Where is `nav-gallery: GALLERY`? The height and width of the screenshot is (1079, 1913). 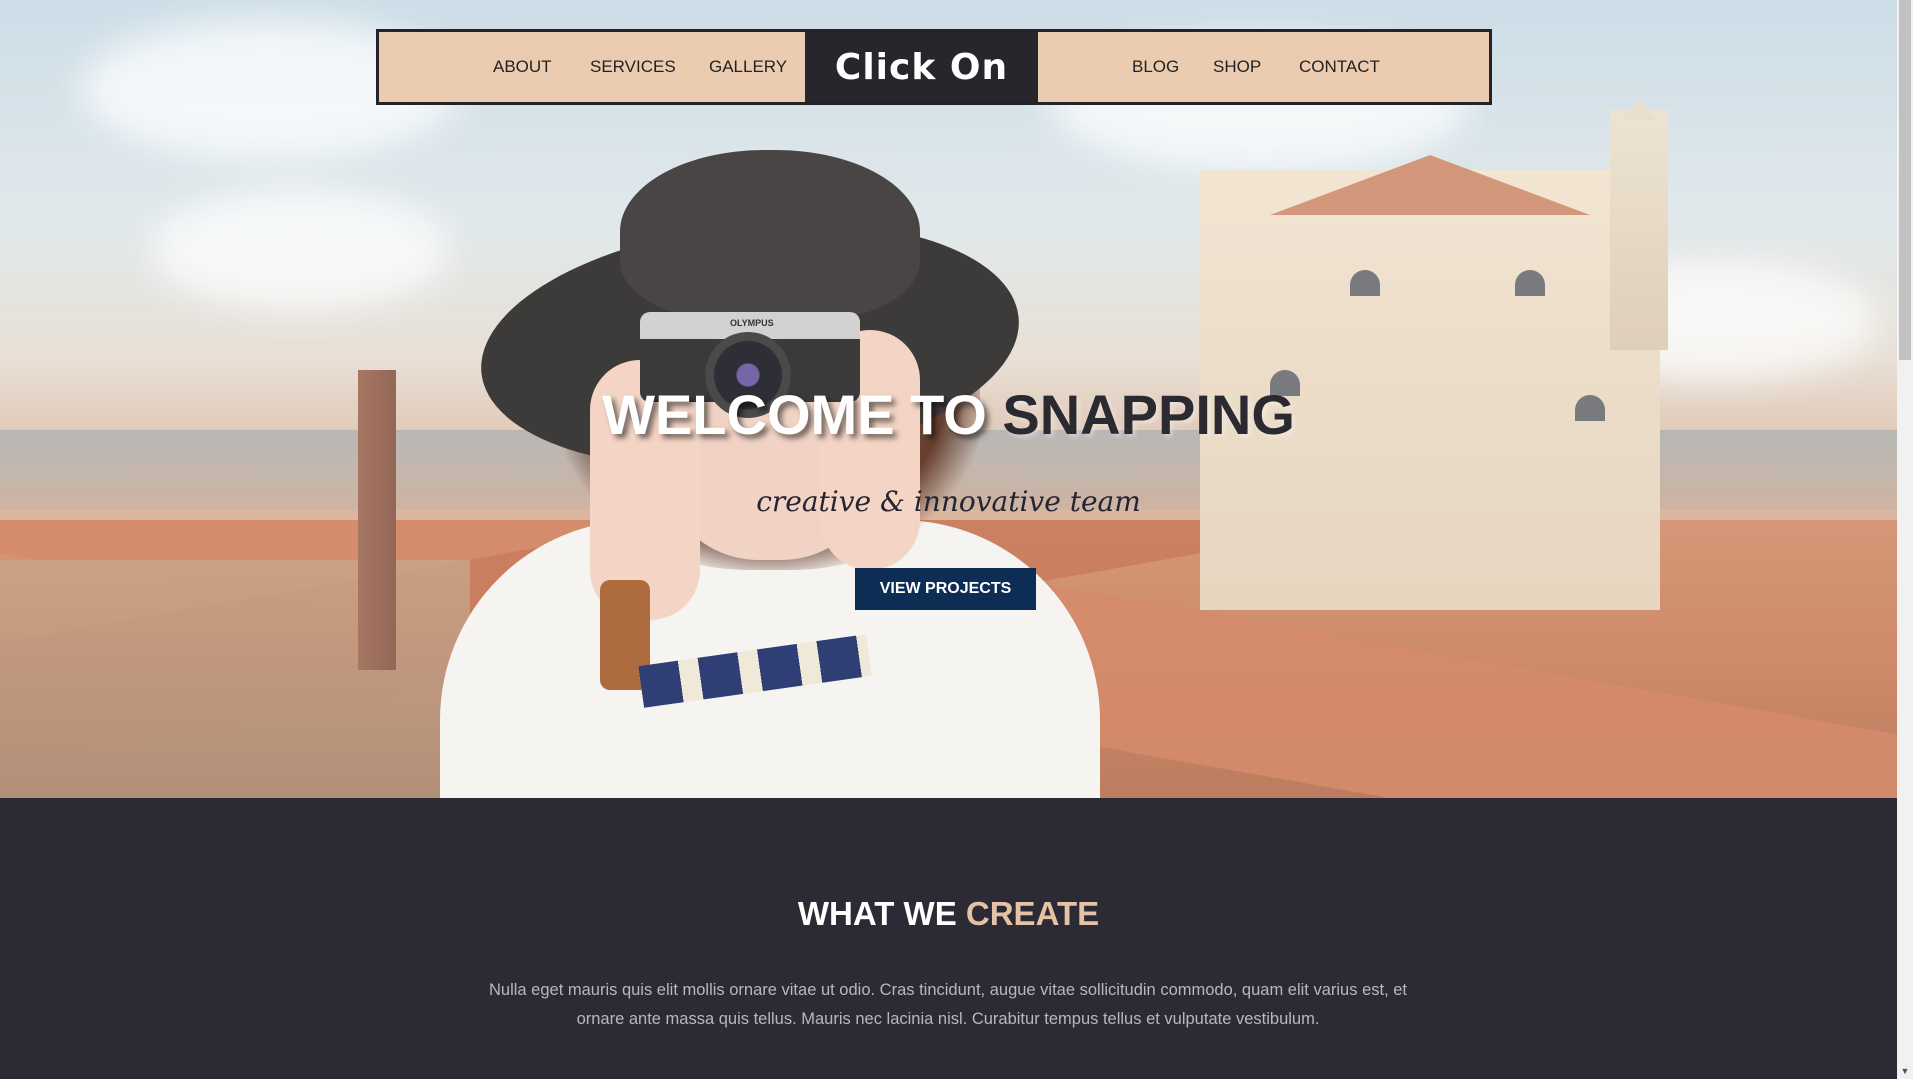 nav-gallery: GALLERY is located at coordinates (748, 67).